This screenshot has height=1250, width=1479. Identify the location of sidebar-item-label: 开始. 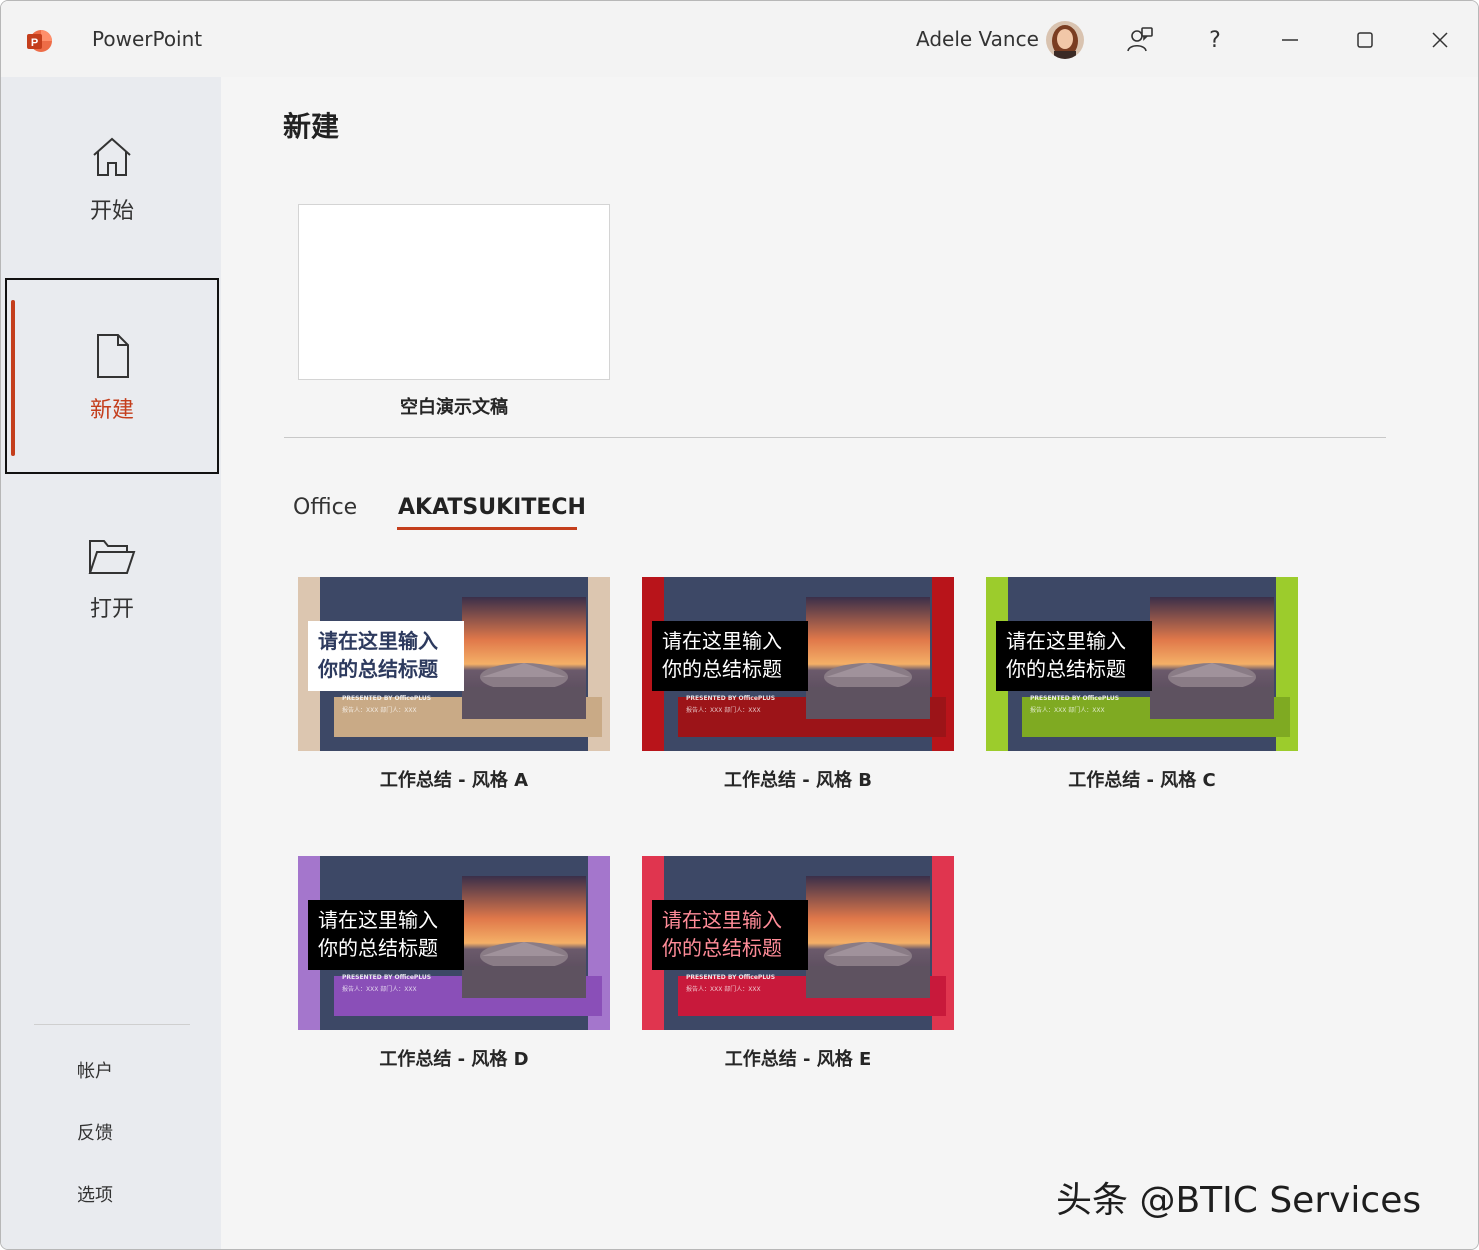
(111, 211).